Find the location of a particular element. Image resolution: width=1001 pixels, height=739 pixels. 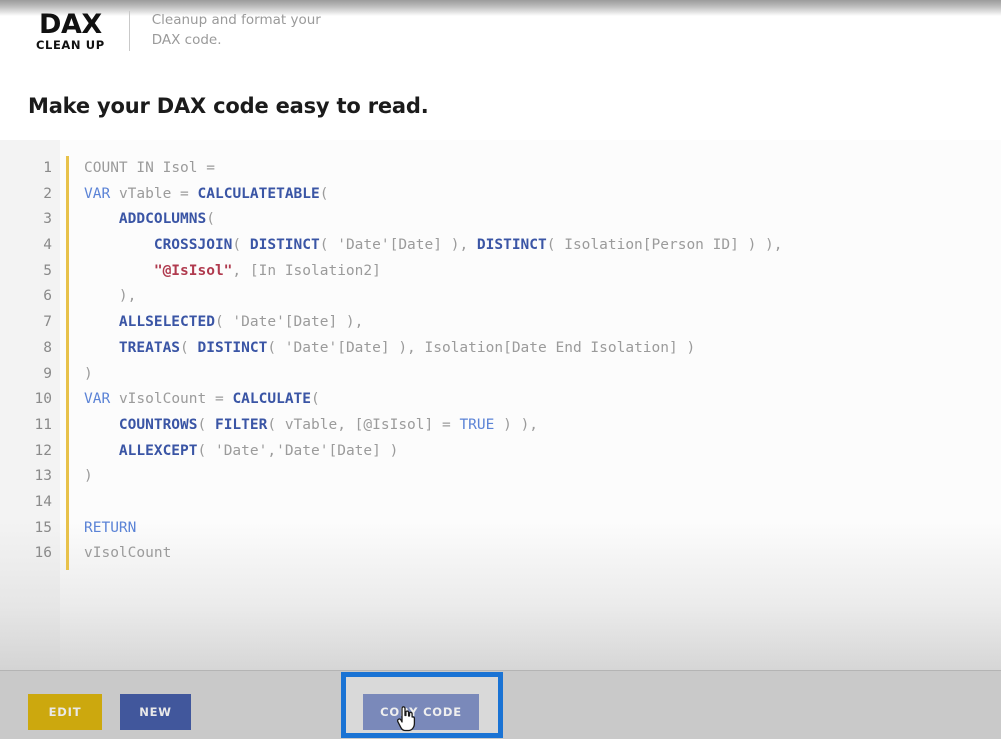

code-line-text: COUNT IN Isol = is located at coordinates (149, 168).